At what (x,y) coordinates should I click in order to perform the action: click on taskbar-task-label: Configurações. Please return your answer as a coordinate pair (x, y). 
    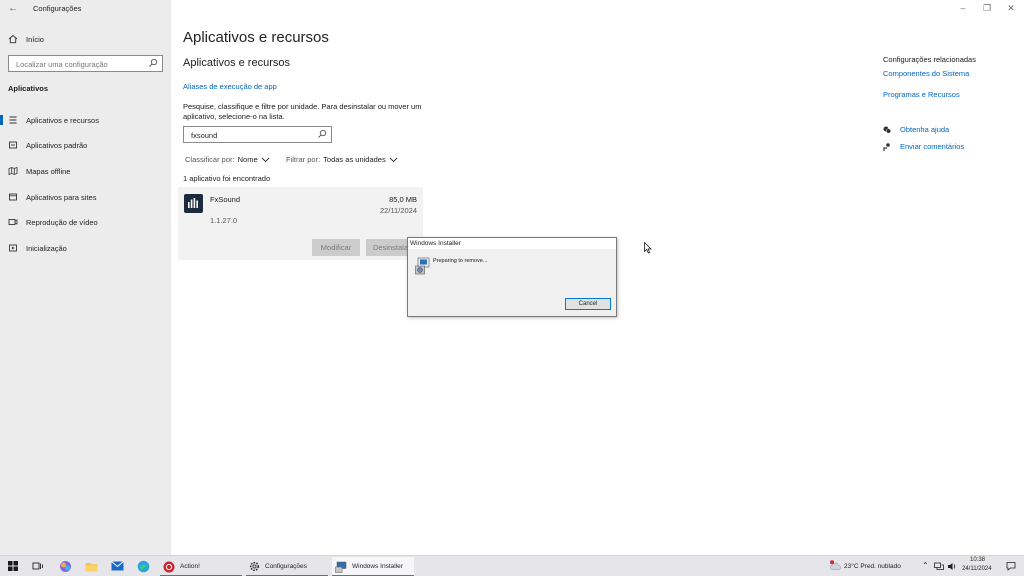
    Looking at the image, I should click on (286, 566).